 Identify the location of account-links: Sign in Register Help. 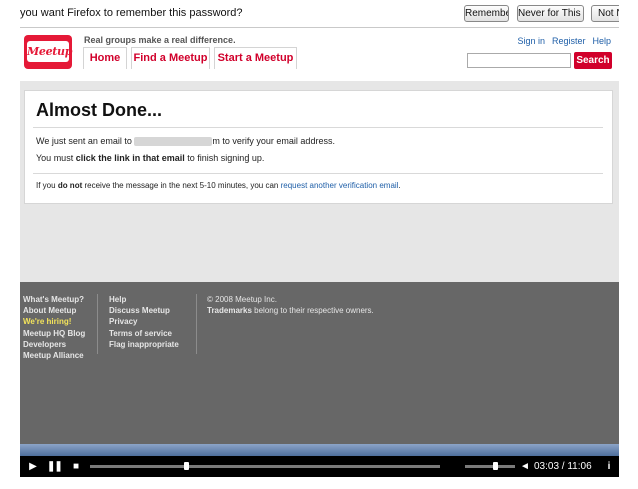
(560, 41).